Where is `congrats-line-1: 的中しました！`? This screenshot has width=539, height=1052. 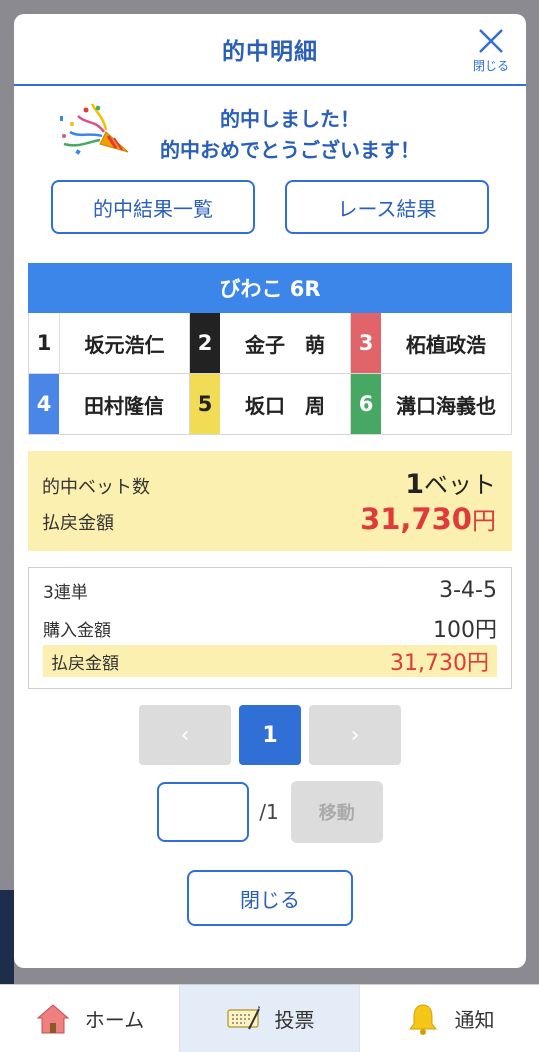
congrats-line-1: 的中しました！ is located at coordinates (290, 119).